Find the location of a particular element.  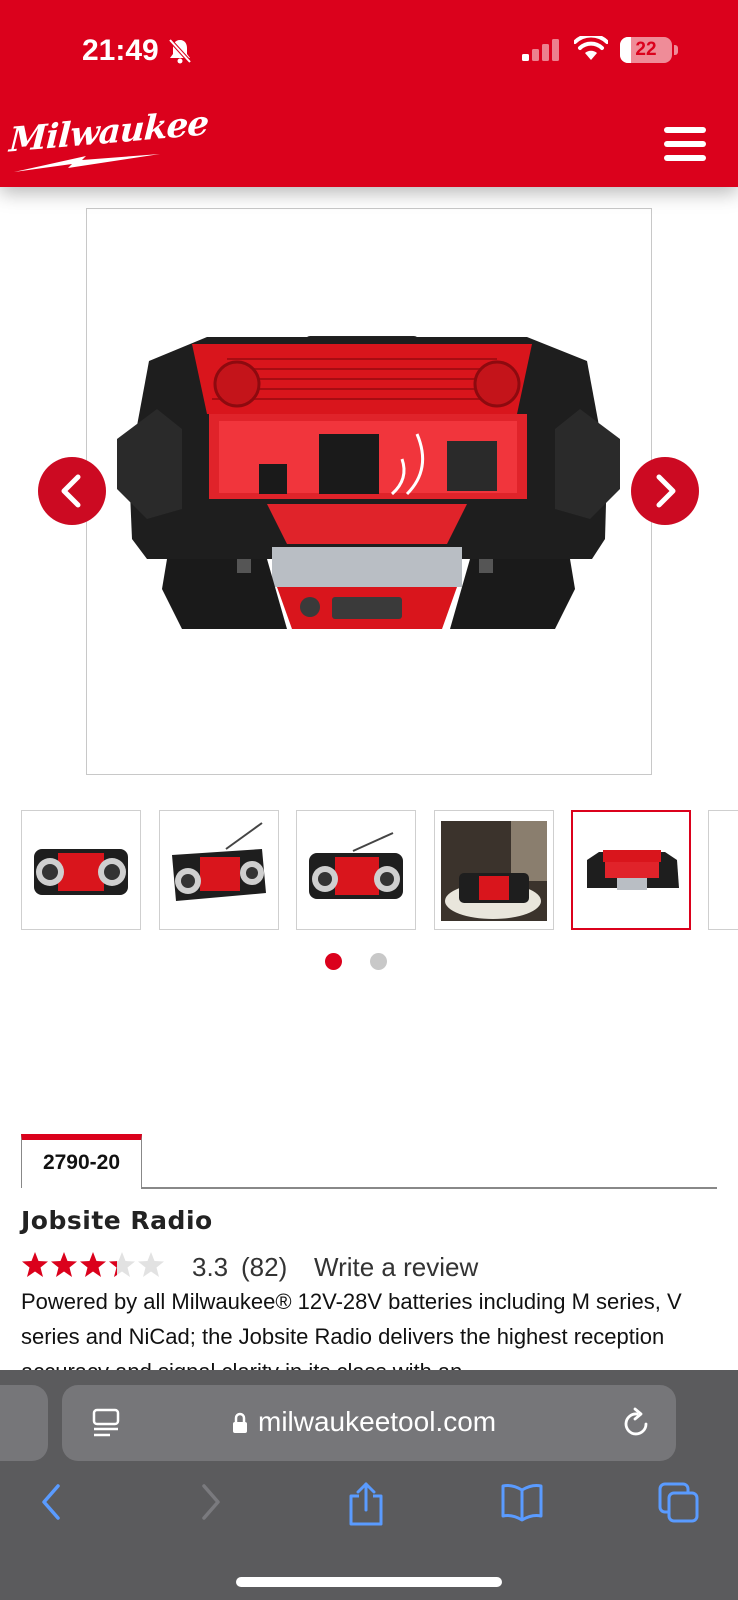

chevron-right-icon is located at coordinates (666, 491).